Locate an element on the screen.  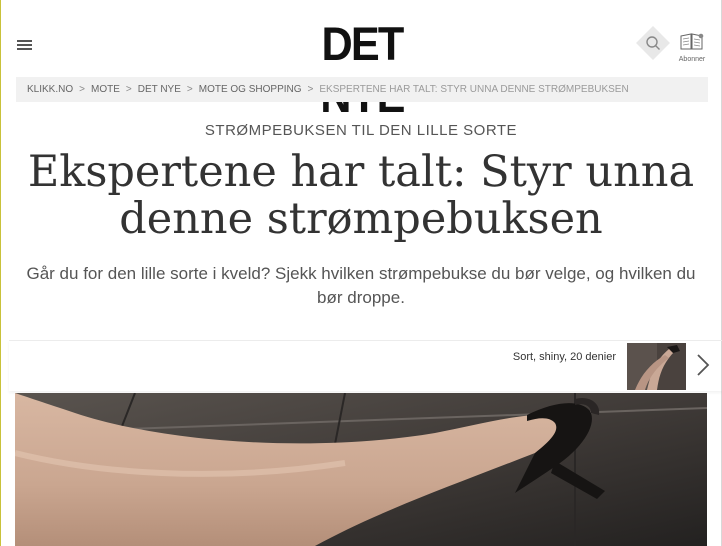
breadcrumb-mote: MOTE is located at coordinates (105, 89).